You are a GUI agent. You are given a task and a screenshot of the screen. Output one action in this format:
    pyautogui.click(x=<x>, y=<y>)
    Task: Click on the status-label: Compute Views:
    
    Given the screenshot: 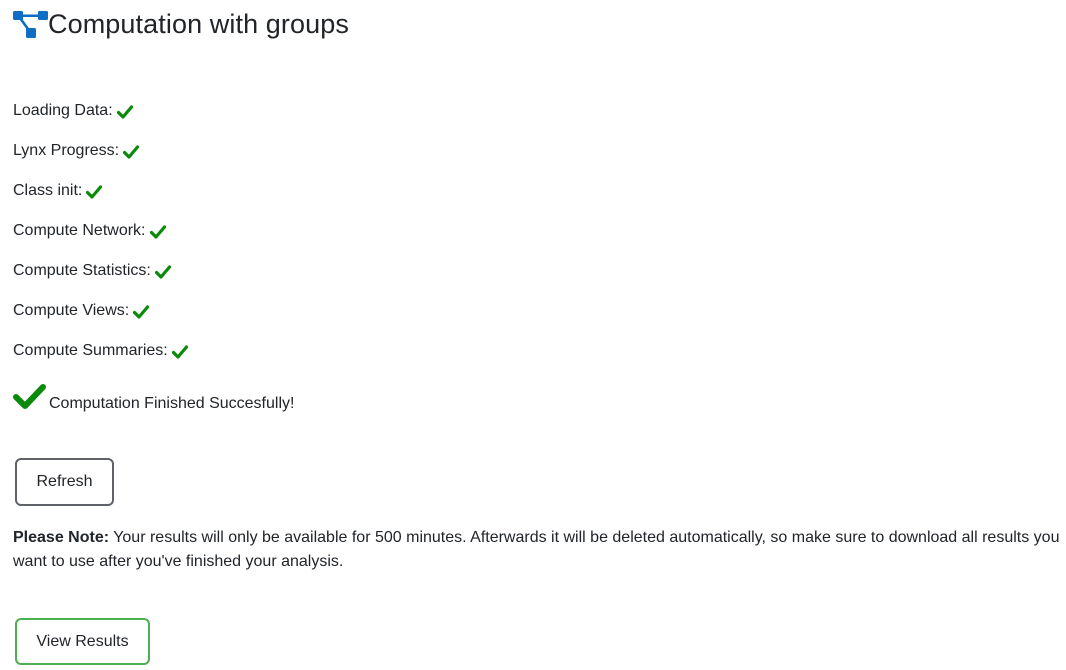 What is the action you would take?
    pyautogui.click(x=71, y=310)
    